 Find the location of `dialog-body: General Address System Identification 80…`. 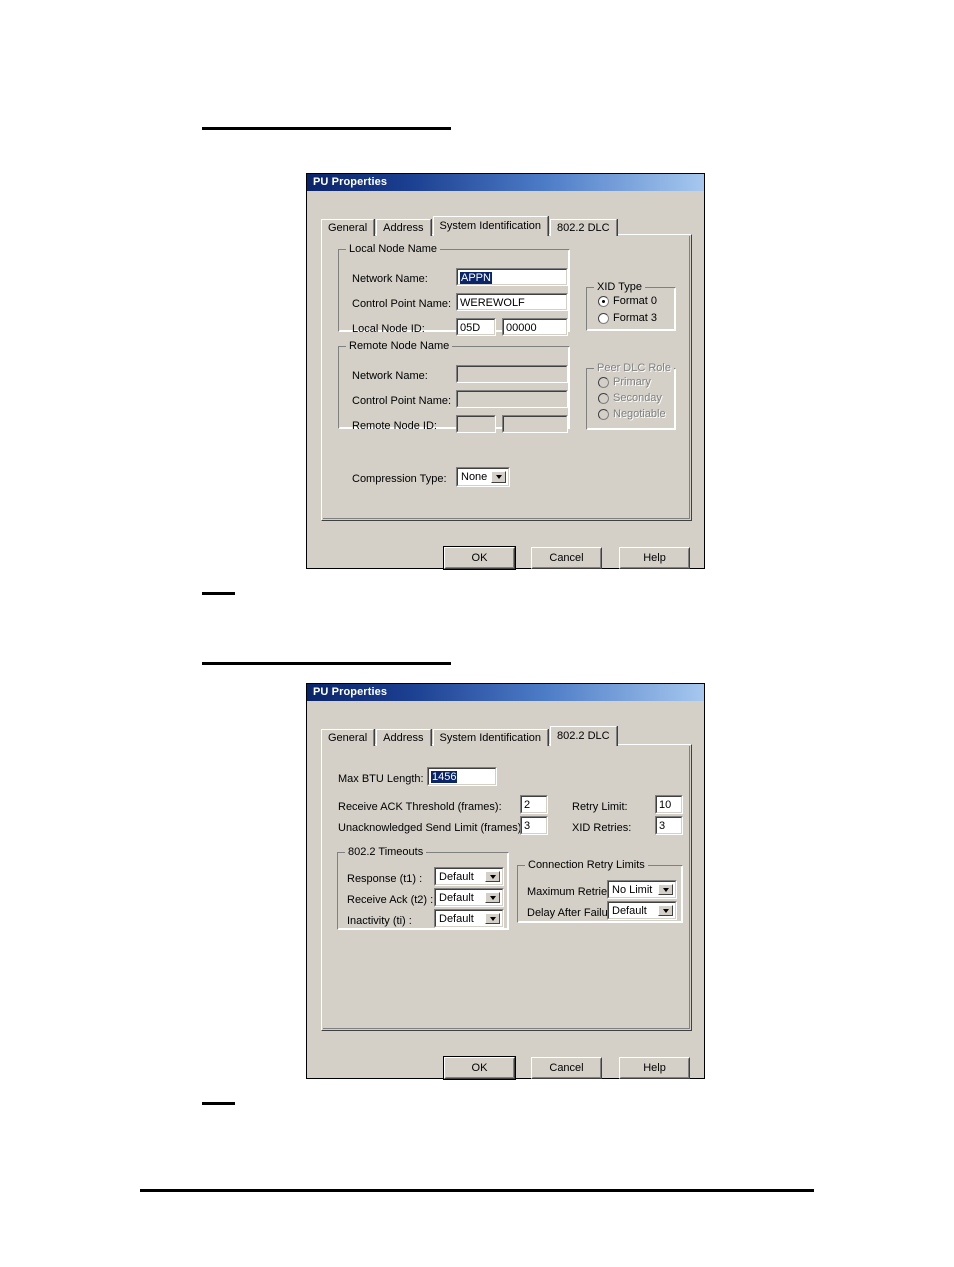

dialog-body: General Address System Identification 80… is located at coordinates (505, 890).